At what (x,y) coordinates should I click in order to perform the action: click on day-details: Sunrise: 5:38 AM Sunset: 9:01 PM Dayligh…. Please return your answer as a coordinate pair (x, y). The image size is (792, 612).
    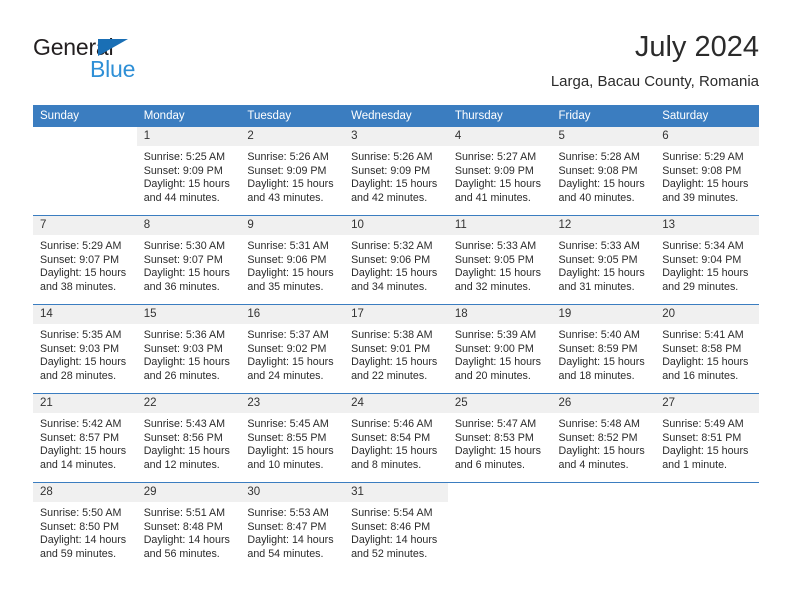
    Looking at the image, I should click on (396, 353).